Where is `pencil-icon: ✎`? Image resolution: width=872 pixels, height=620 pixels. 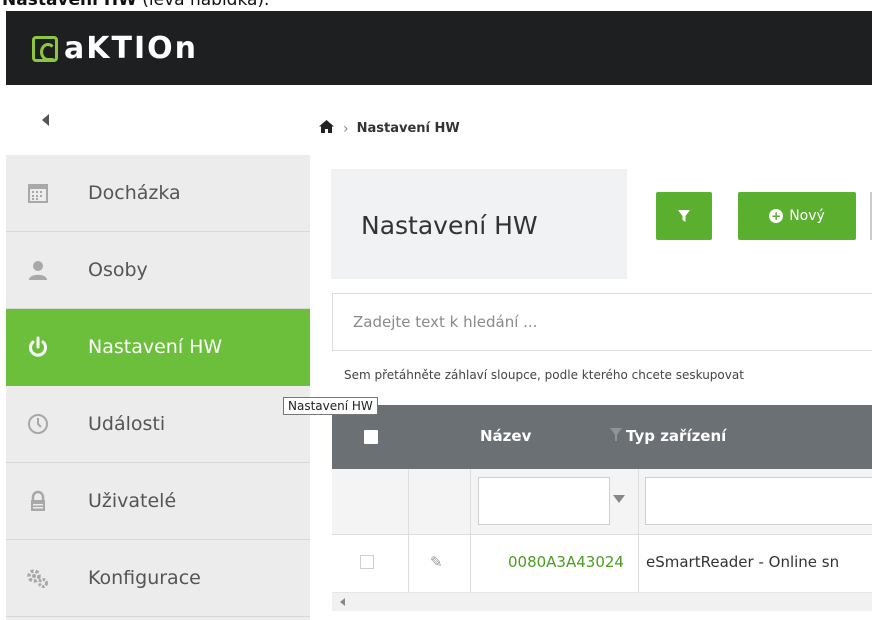
pencil-icon: ✎ is located at coordinates (436, 562).